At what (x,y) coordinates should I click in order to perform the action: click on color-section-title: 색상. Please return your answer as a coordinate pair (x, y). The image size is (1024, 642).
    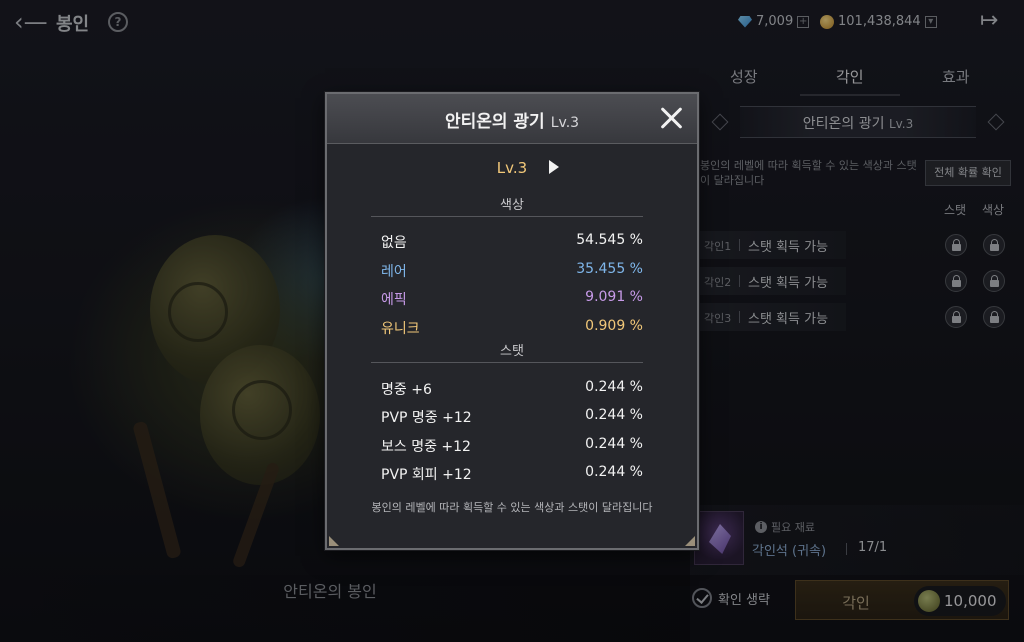
    Looking at the image, I should click on (512, 205).